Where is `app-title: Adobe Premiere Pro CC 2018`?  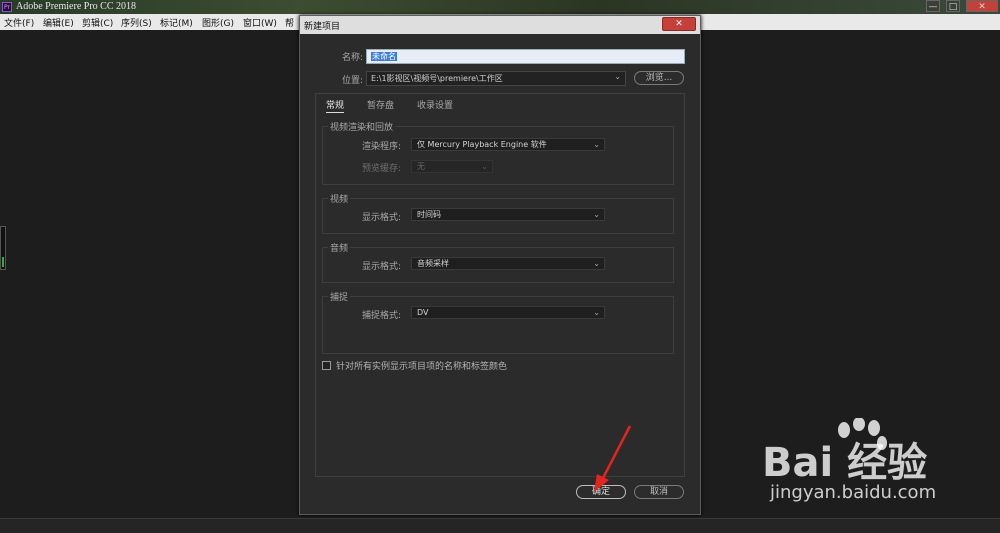
app-title: Adobe Premiere Pro CC 2018 is located at coordinates (76, 6).